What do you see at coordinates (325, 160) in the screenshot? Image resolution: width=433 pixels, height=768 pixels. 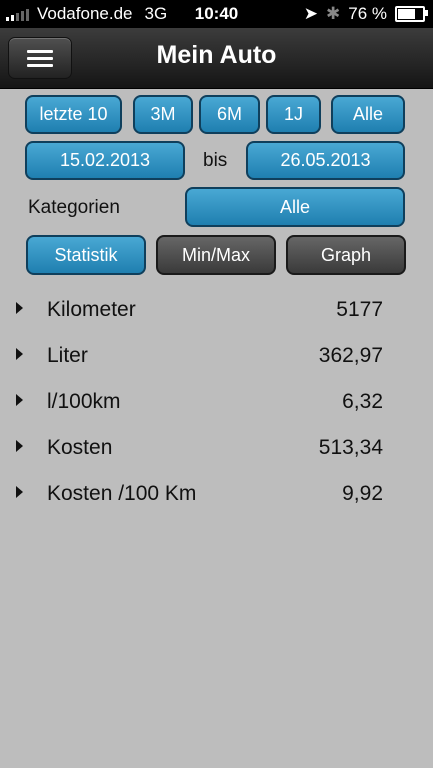 I see `date-to-button: 26.05.2013` at bounding box center [325, 160].